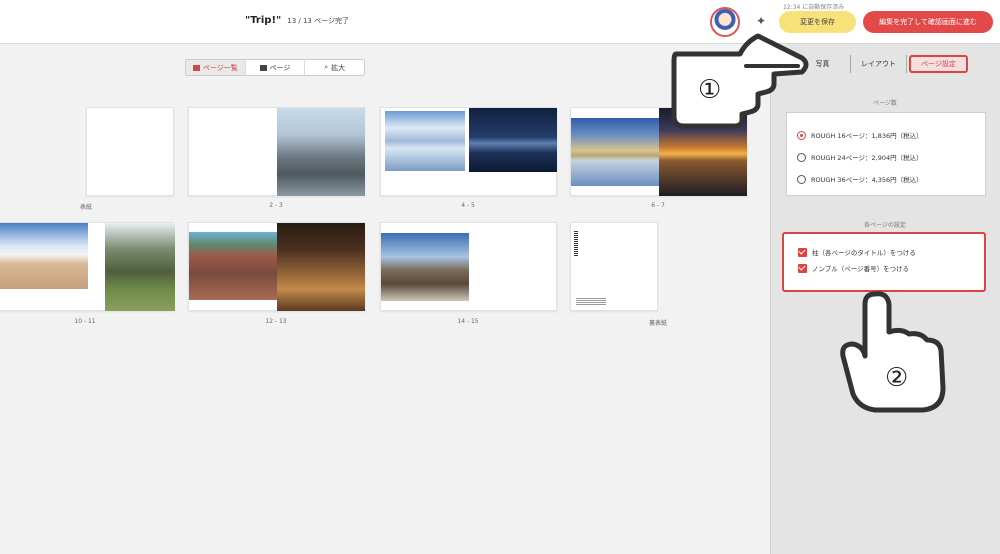 This screenshot has width=1000, height=554. I want to click on view-zoom-label: 拡大, so click(338, 67).